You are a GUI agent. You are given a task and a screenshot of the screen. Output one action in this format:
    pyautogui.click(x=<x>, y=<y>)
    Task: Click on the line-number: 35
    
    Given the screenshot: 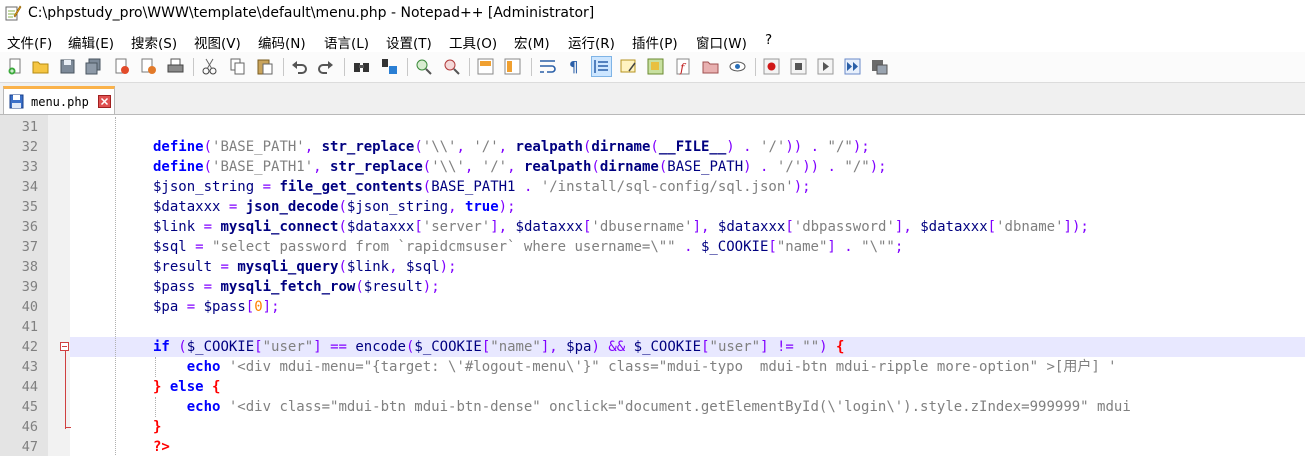 What is the action you would take?
    pyautogui.click(x=29, y=207)
    